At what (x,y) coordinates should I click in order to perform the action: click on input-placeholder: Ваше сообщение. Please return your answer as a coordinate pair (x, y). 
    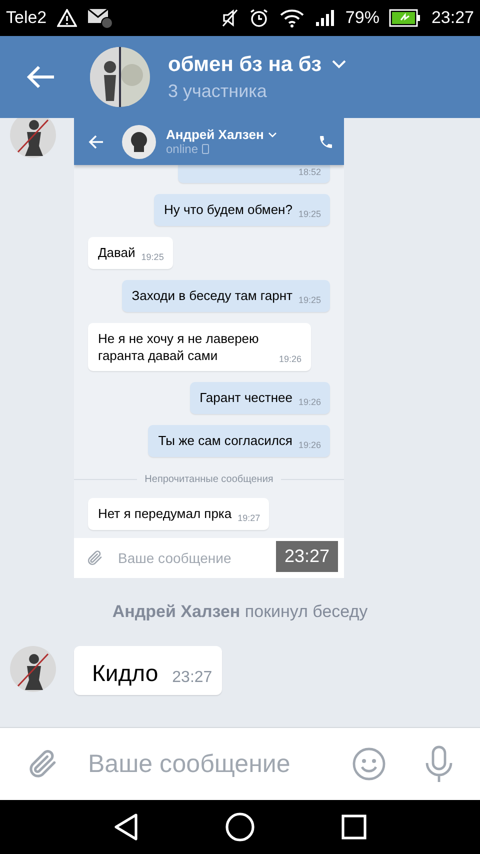
    Looking at the image, I should click on (175, 558).